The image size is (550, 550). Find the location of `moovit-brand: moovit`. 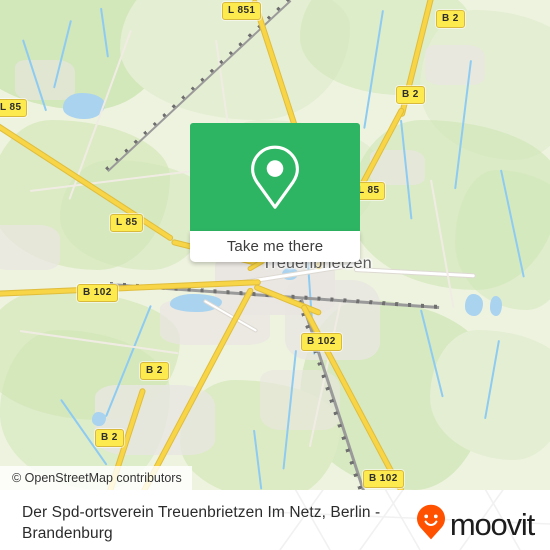

moovit-brand: moovit is located at coordinates (475, 524).